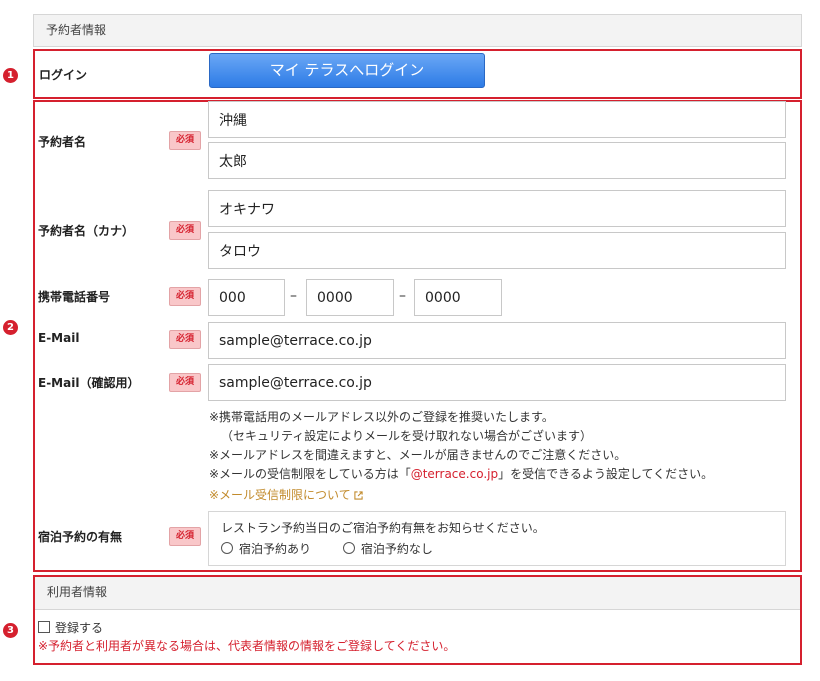  I want to click on note-line: （セキュリティ設定によりメールを受け取れない場合がございます）, so click(407, 436).